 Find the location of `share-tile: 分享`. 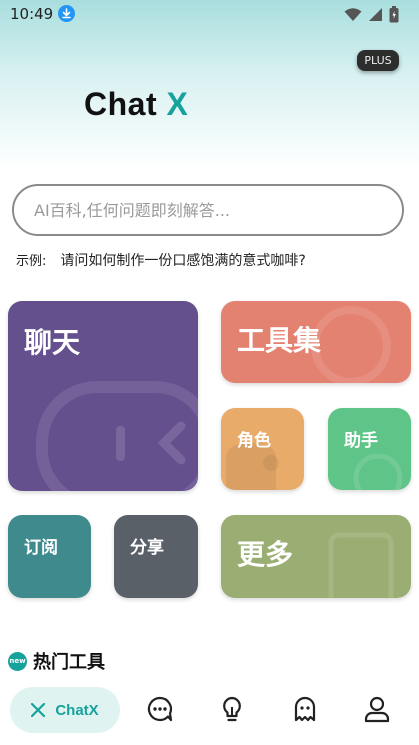

share-tile: 分享 is located at coordinates (156, 556).